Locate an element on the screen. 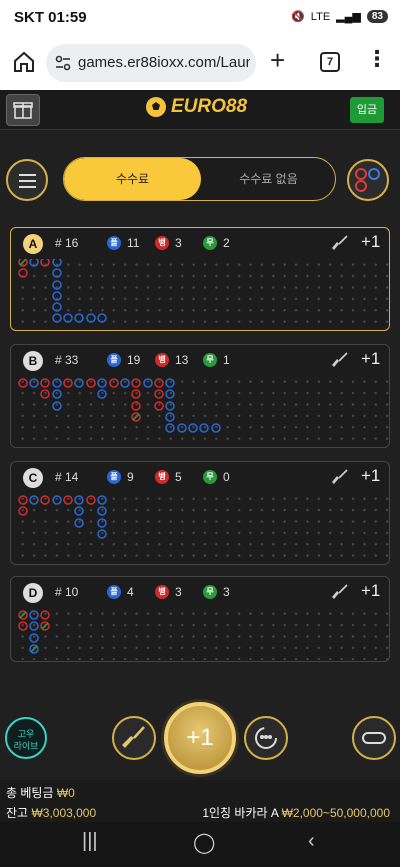 The width and height of the screenshot is (400, 867). tie-stat: 무3 is located at coordinates (216, 592).